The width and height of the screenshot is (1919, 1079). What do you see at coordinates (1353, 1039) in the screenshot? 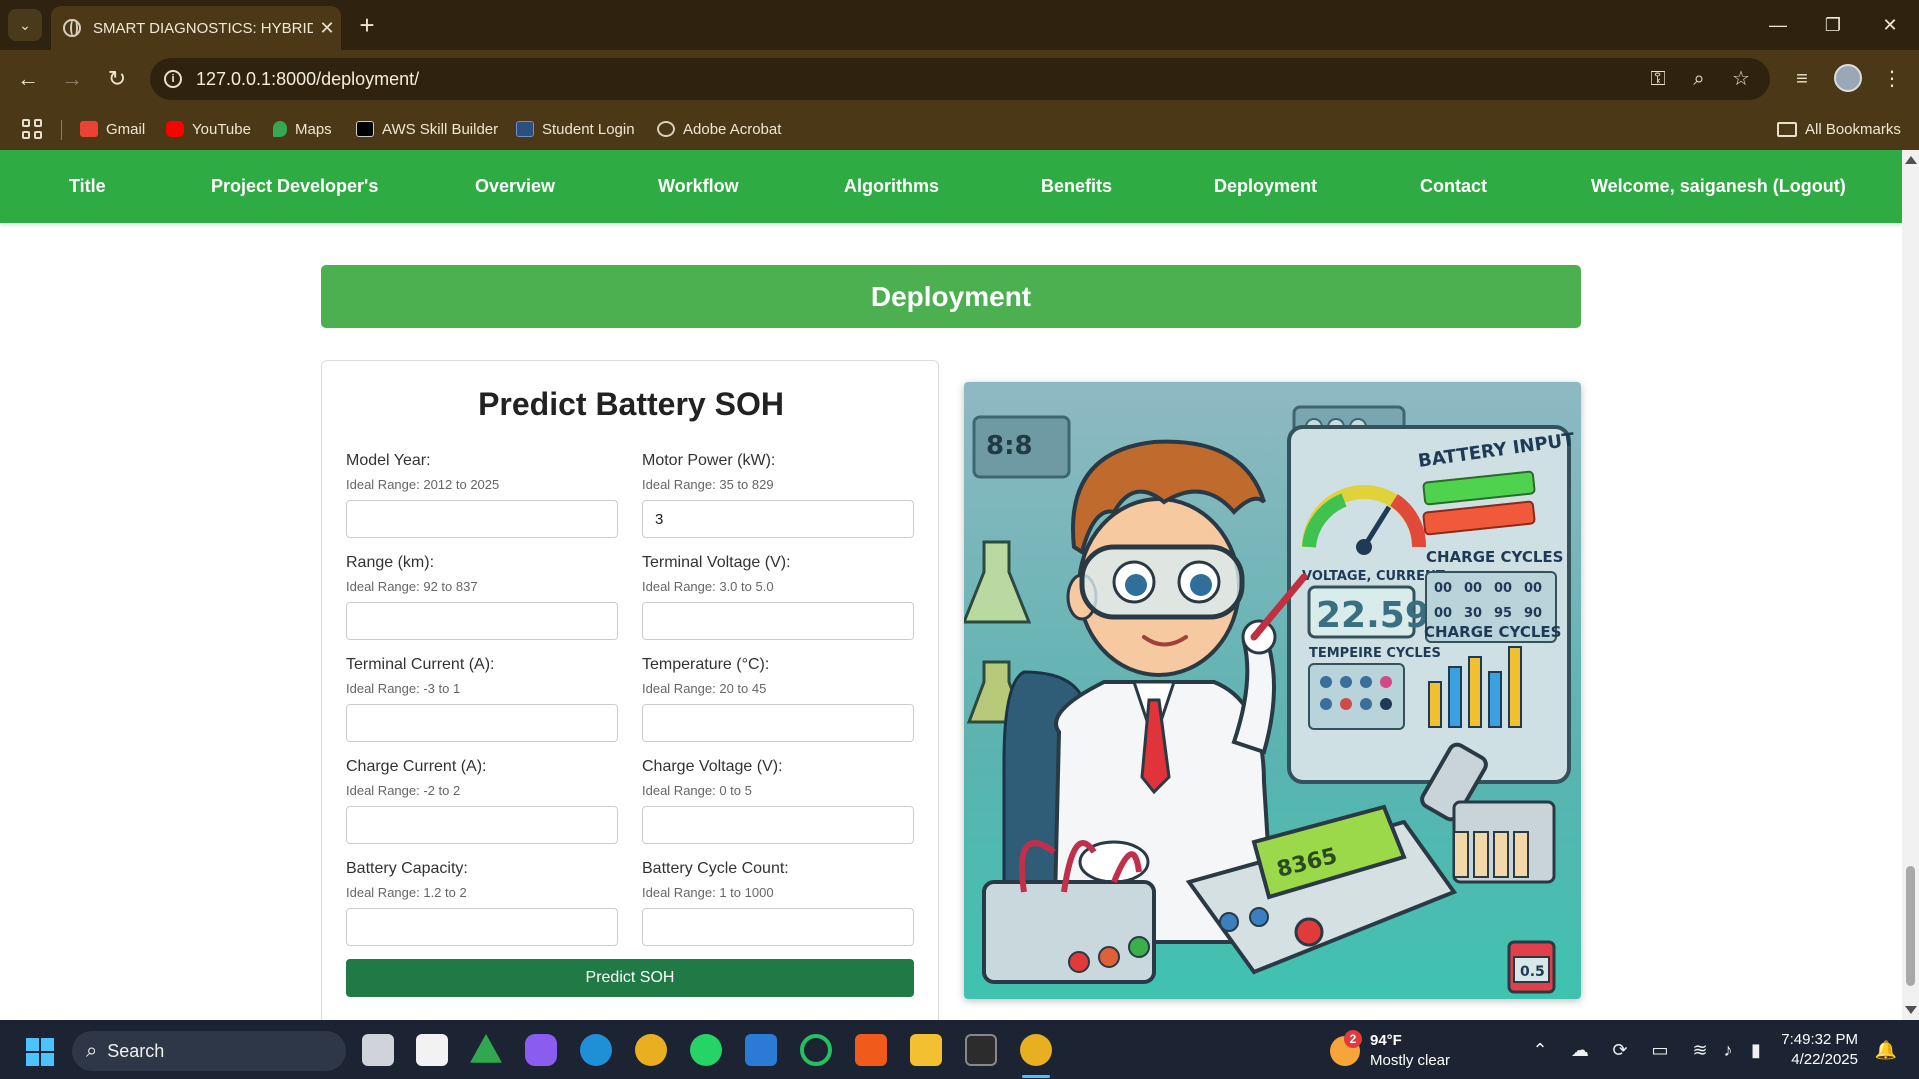
I see `weather-badge: 2` at bounding box center [1353, 1039].